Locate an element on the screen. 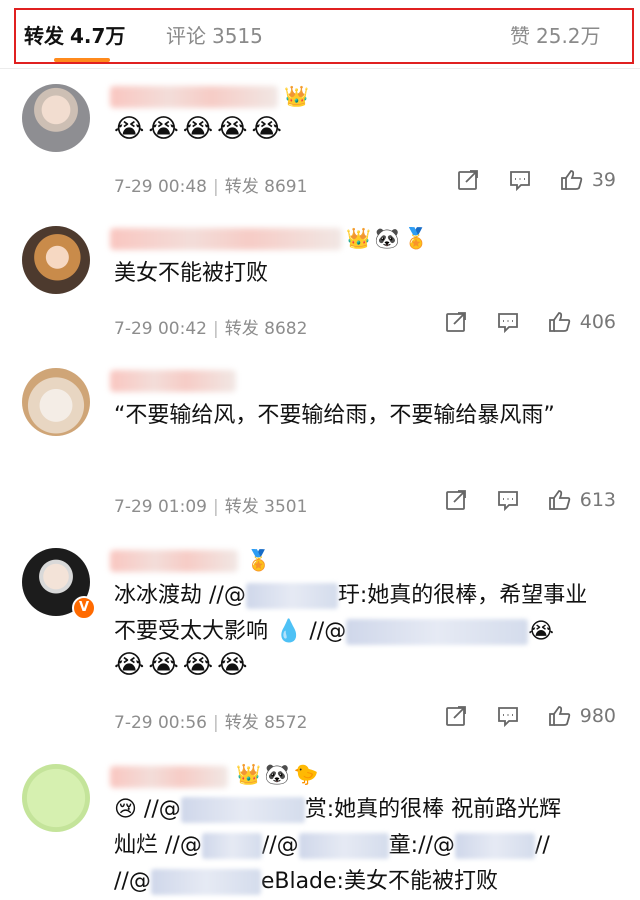 Image resolution: width=640 pixels, height=900 pixels. like-count: 406 is located at coordinates (597, 322).